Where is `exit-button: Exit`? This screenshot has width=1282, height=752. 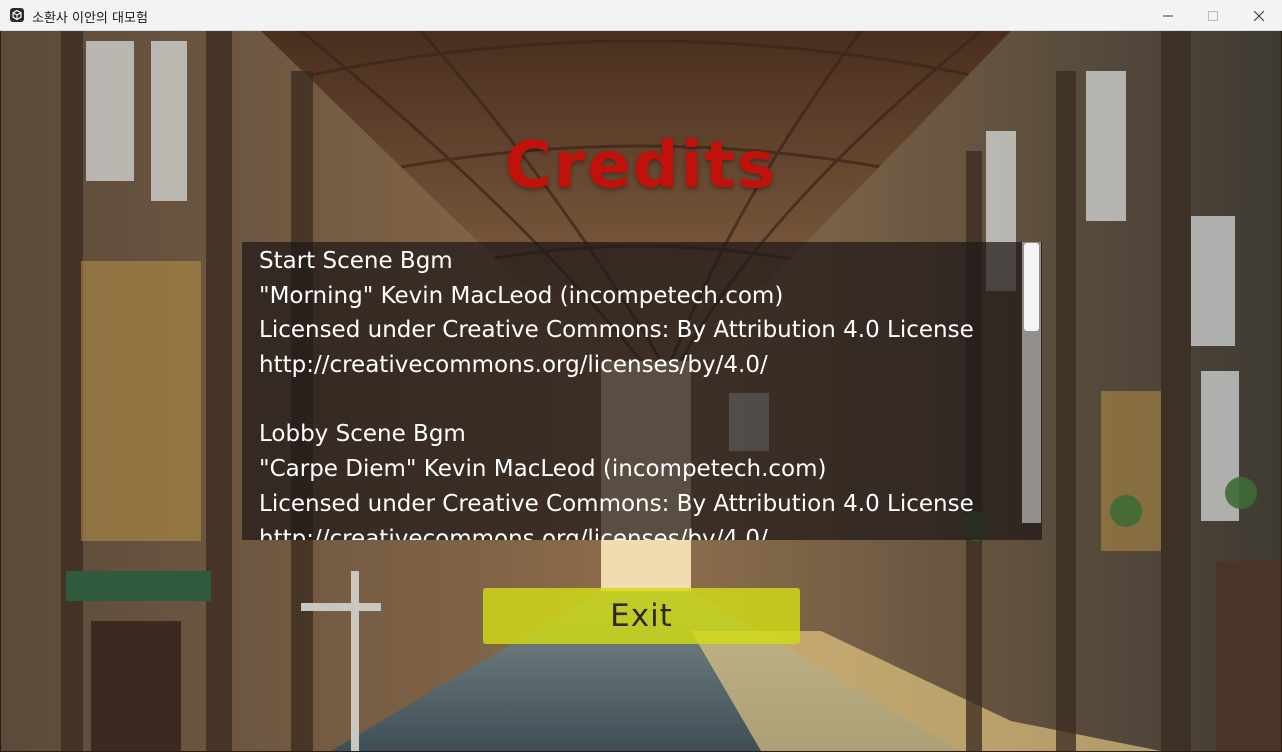
exit-button: Exit is located at coordinates (641, 616).